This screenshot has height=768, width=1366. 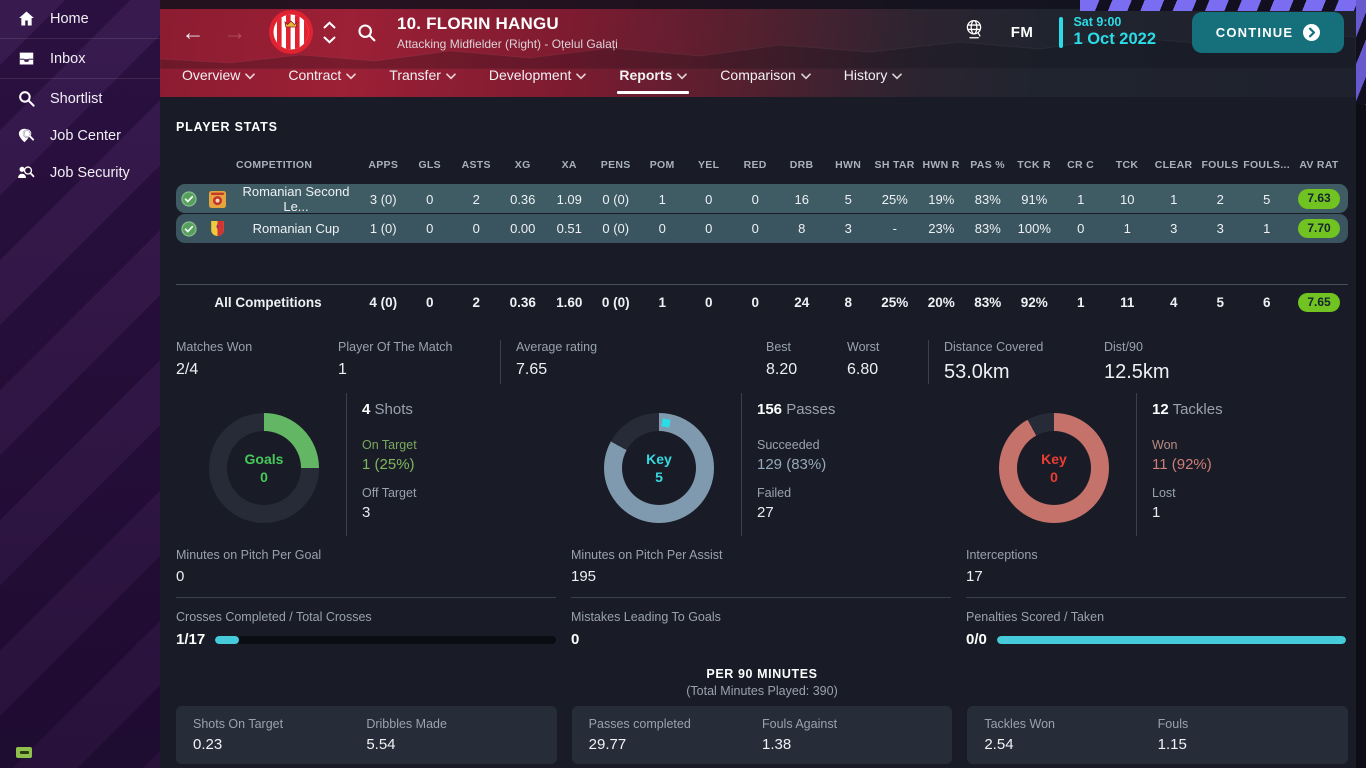 What do you see at coordinates (708, 165) in the screenshot?
I see `column-header: YEL` at bounding box center [708, 165].